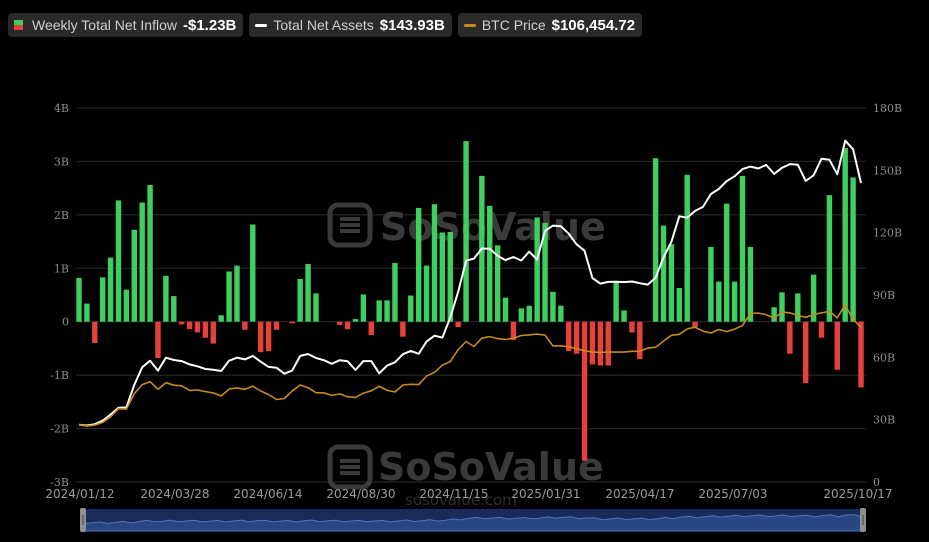  I want to click on right-tick-label: 180B, so click(887, 108).